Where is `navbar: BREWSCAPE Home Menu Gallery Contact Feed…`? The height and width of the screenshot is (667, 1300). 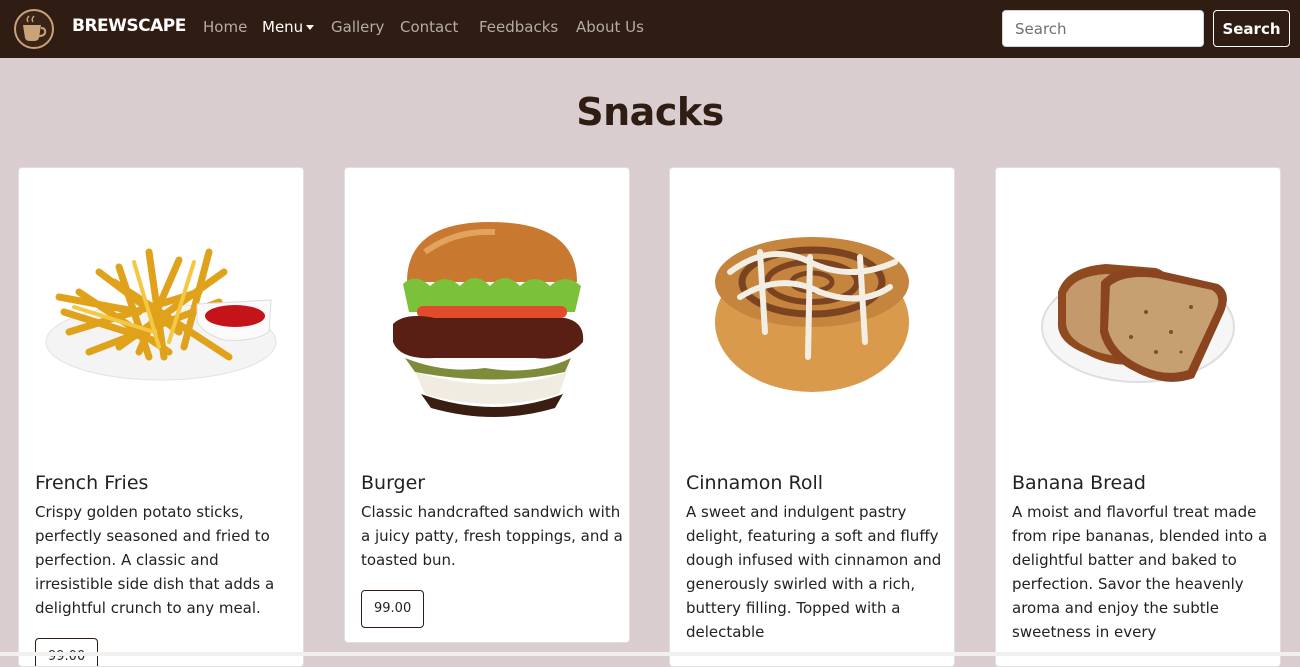
navbar: BREWSCAPE Home Menu Gallery Contact Feed… is located at coordinates (650, 29).